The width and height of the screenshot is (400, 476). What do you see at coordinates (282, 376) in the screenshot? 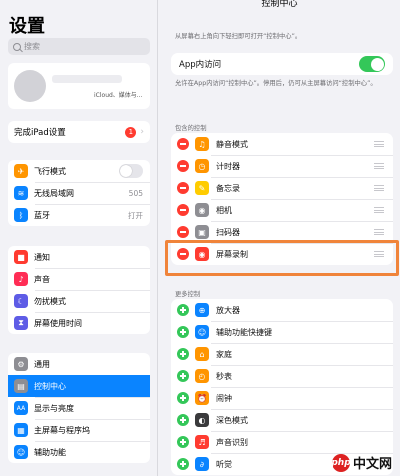
I see `control-row-stopwatch: ◴ 秒表` at bounding box center [282, 376].